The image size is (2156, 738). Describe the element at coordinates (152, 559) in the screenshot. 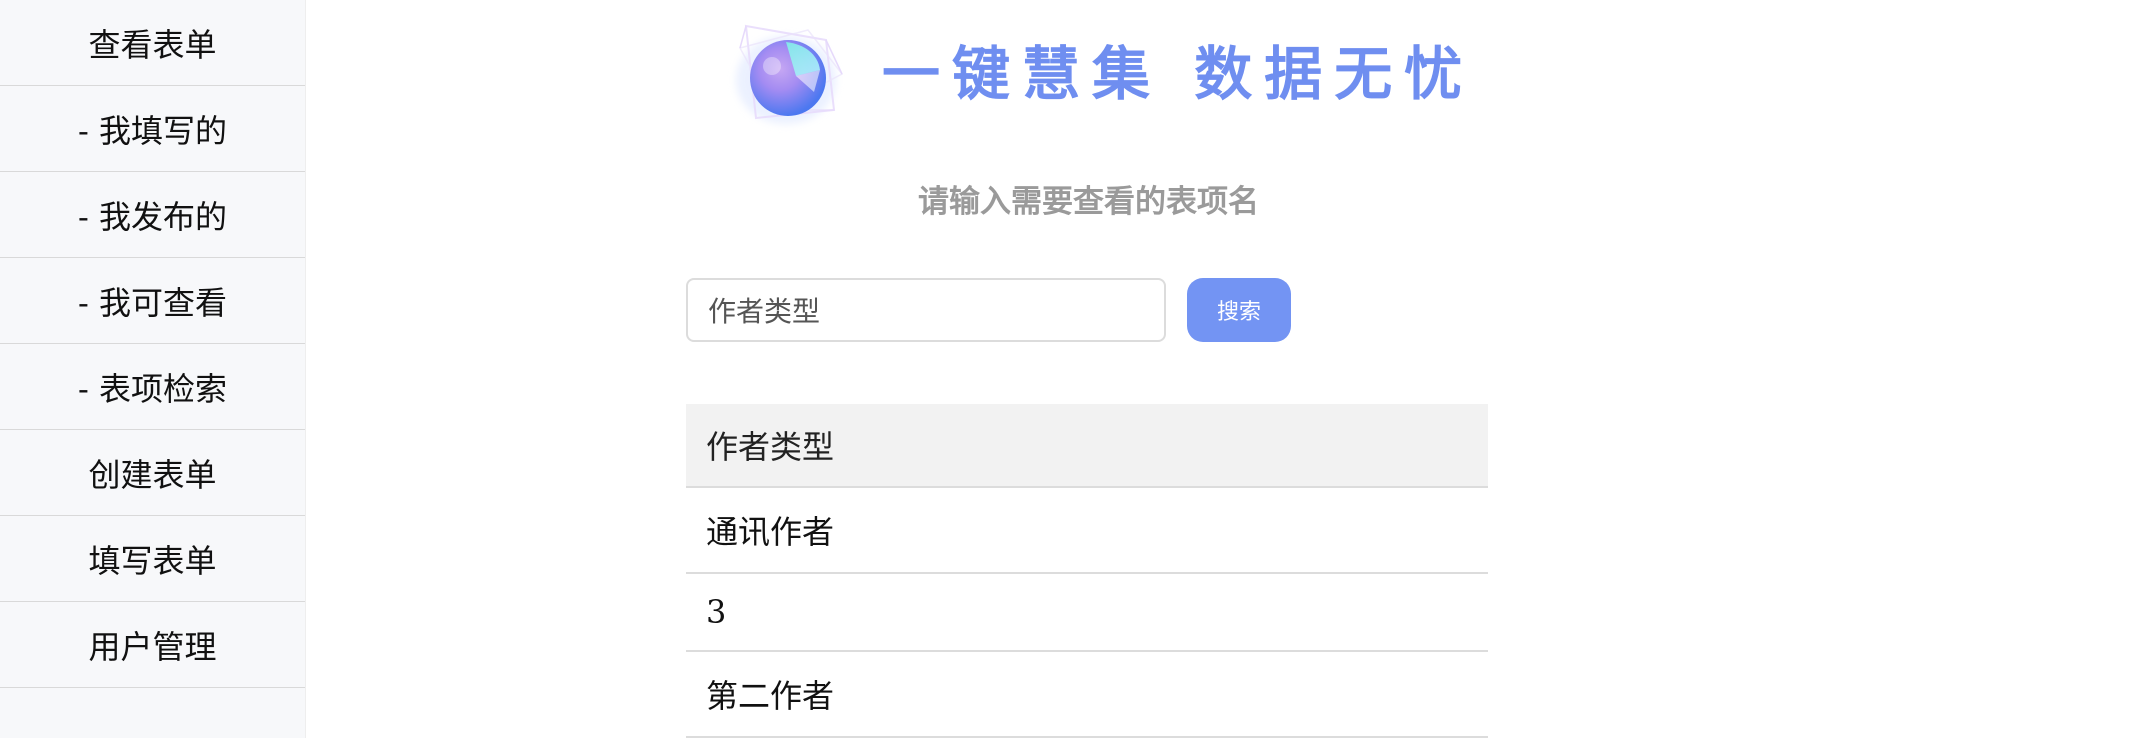

I see `sidebar-item-fill-form: 填写表单` at that location.